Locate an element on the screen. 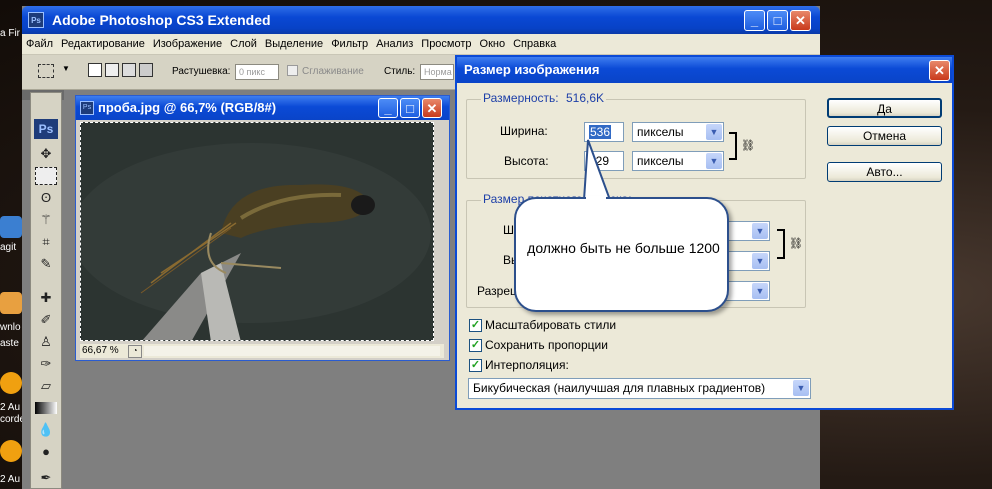 The width and height of the screenshot is (992, 489). print-height-unit-select: ▼ is located at coordinates (746, 261).